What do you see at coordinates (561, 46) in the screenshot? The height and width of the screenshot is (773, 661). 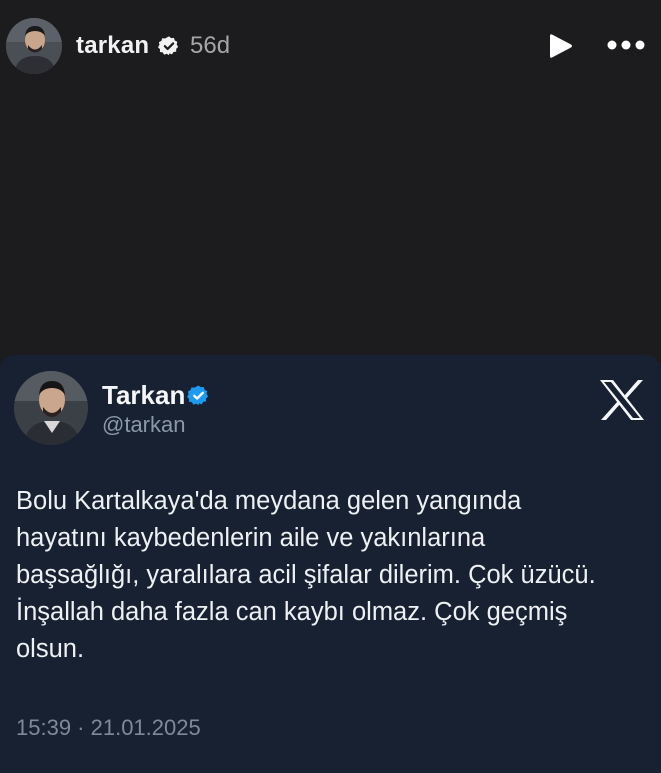 I see `play-icon` at bounding box center [561, 46].